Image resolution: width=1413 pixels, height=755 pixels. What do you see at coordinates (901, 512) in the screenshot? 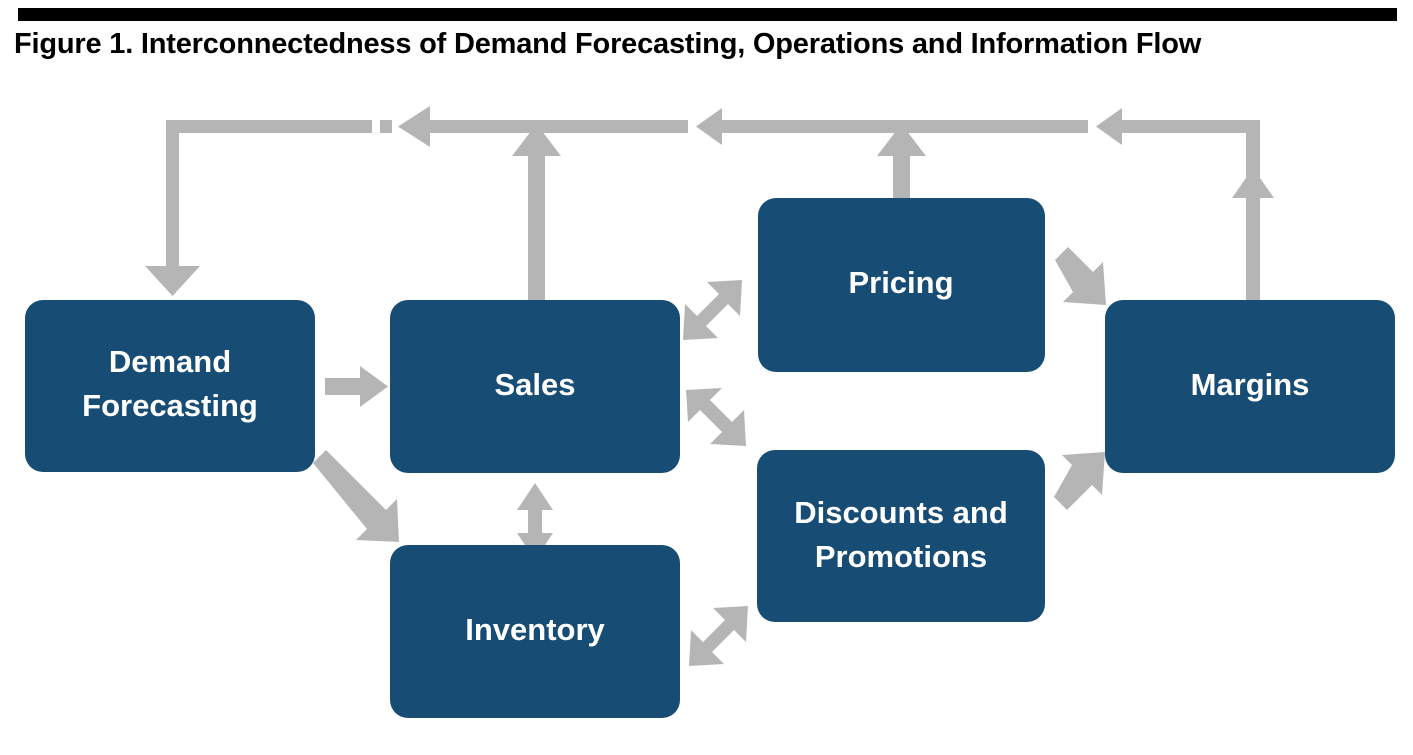
I see `node-discounts-and-promotions-label: Discounts and` at bounding box center [901, 512].